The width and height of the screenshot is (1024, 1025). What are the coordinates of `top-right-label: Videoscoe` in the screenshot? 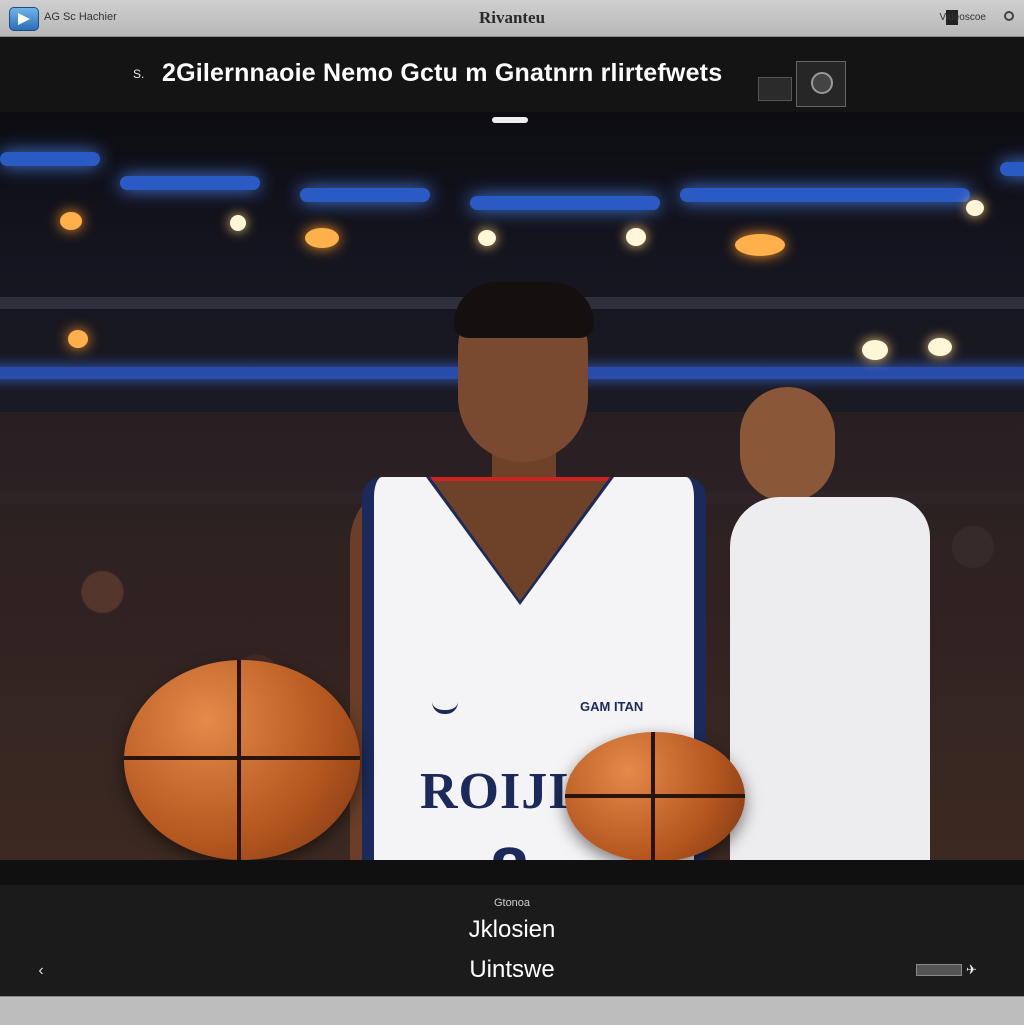 It's located at (962, 17).